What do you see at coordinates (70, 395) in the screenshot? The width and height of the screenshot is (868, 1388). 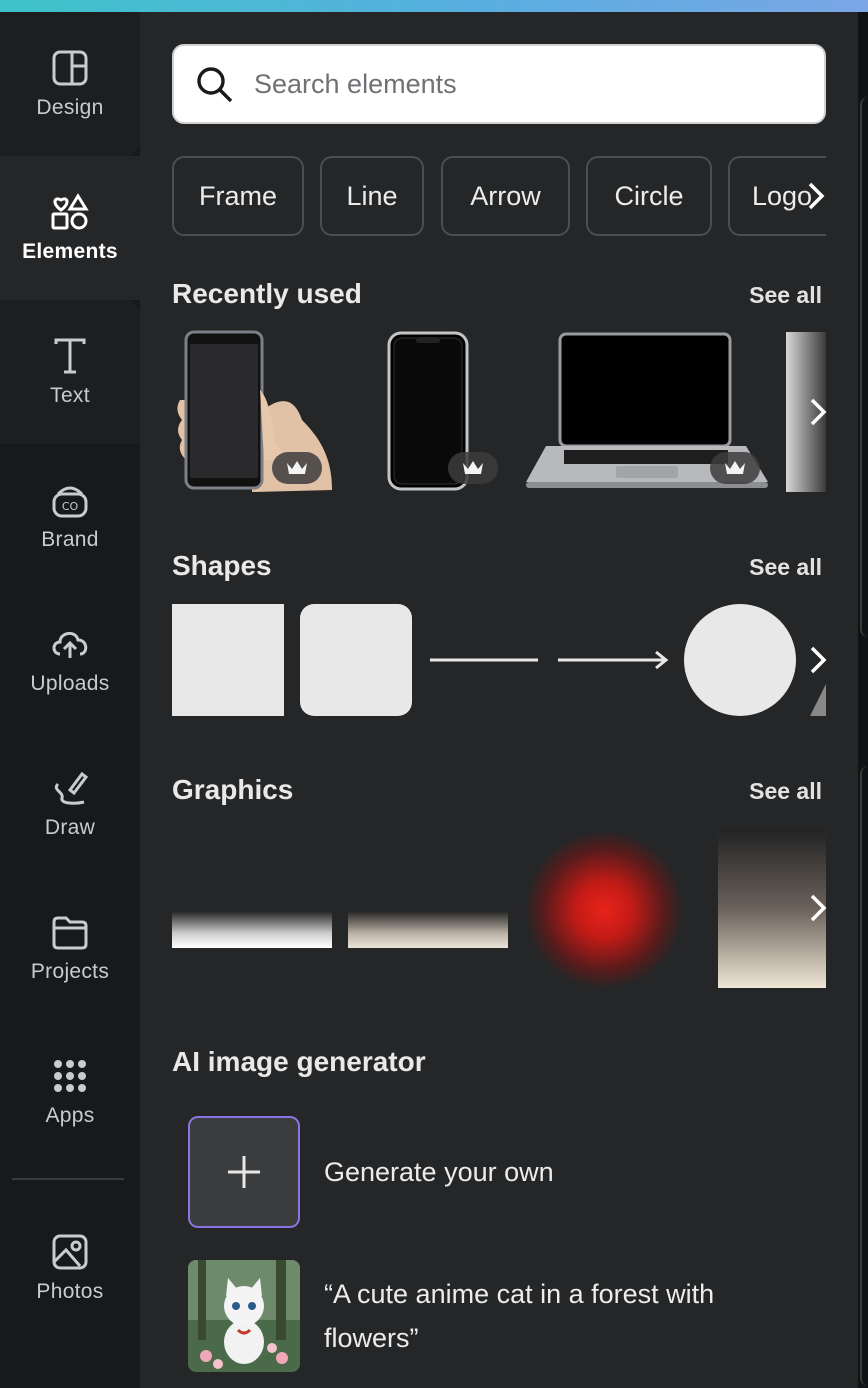 I see `sidebar-item-label: Text` at bounding box center [70, 395].